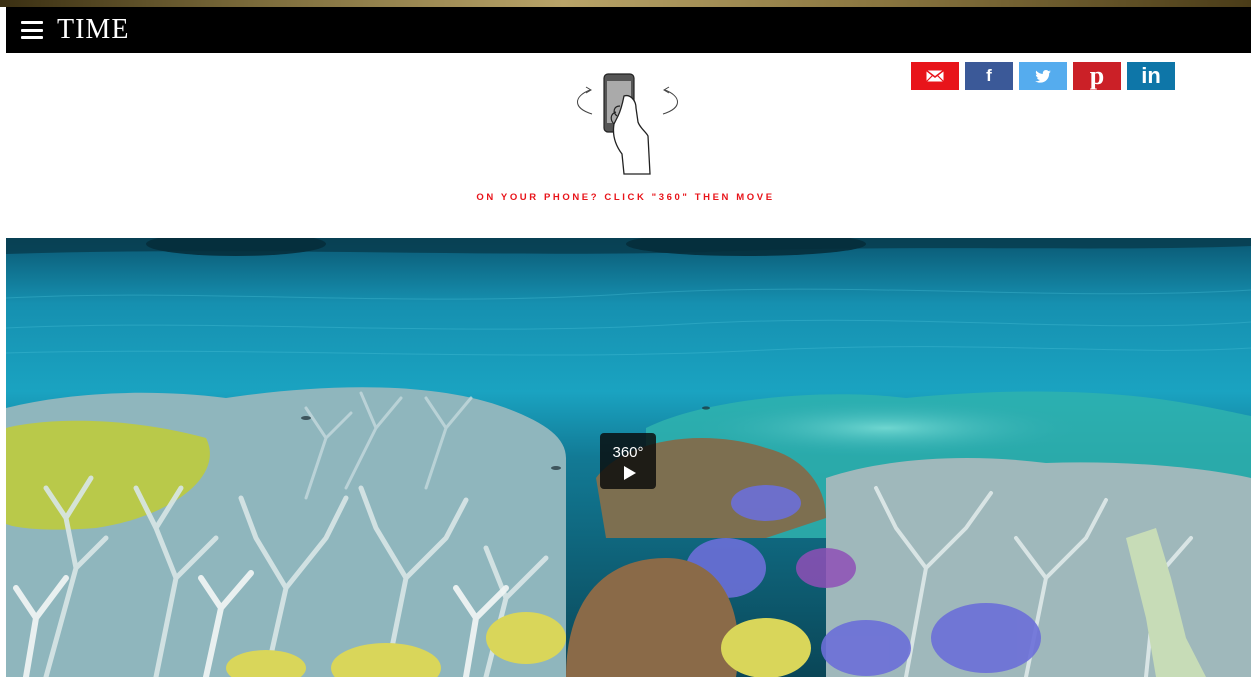 Image resolution: width=1251 pixels, height=677 pixels. What do you see at coordinates (628, 30) in the screenshot?
I see `top-navigation-bar: TIME` at bounding box center [628, 30].